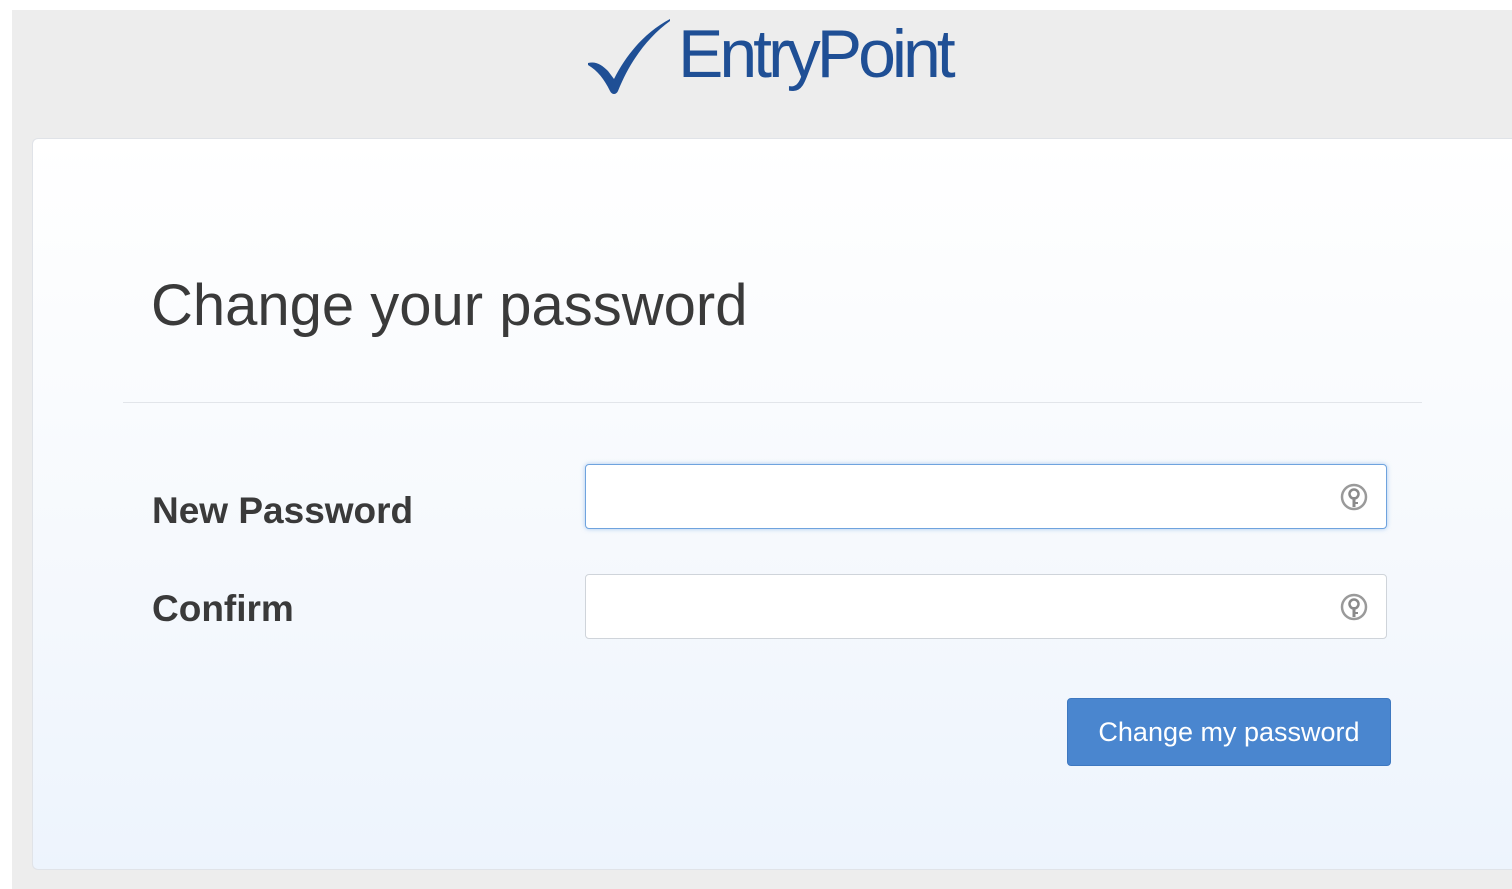  Describe the element at coordinates (449, 305) in the screenshot. I see `page-title: Change your password` at that location.